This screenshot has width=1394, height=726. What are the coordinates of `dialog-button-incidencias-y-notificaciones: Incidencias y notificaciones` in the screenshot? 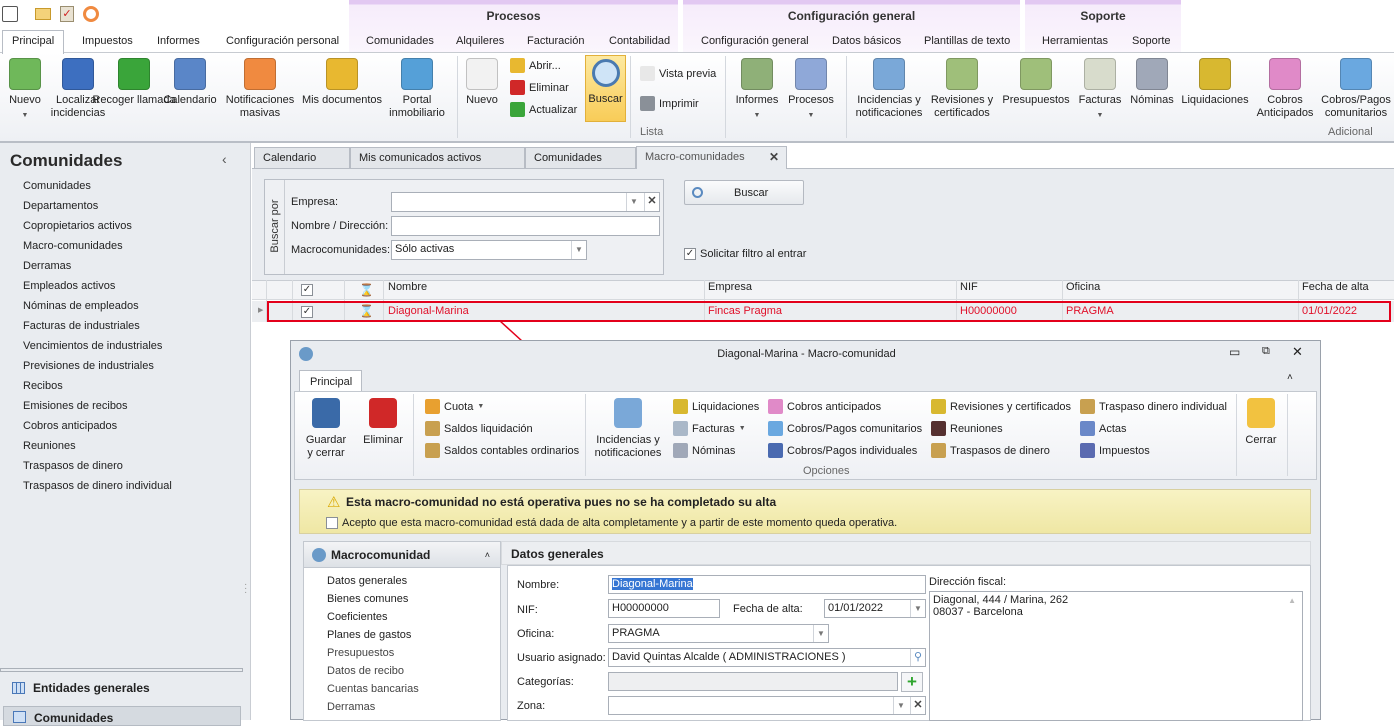 It's located at (628, 429).